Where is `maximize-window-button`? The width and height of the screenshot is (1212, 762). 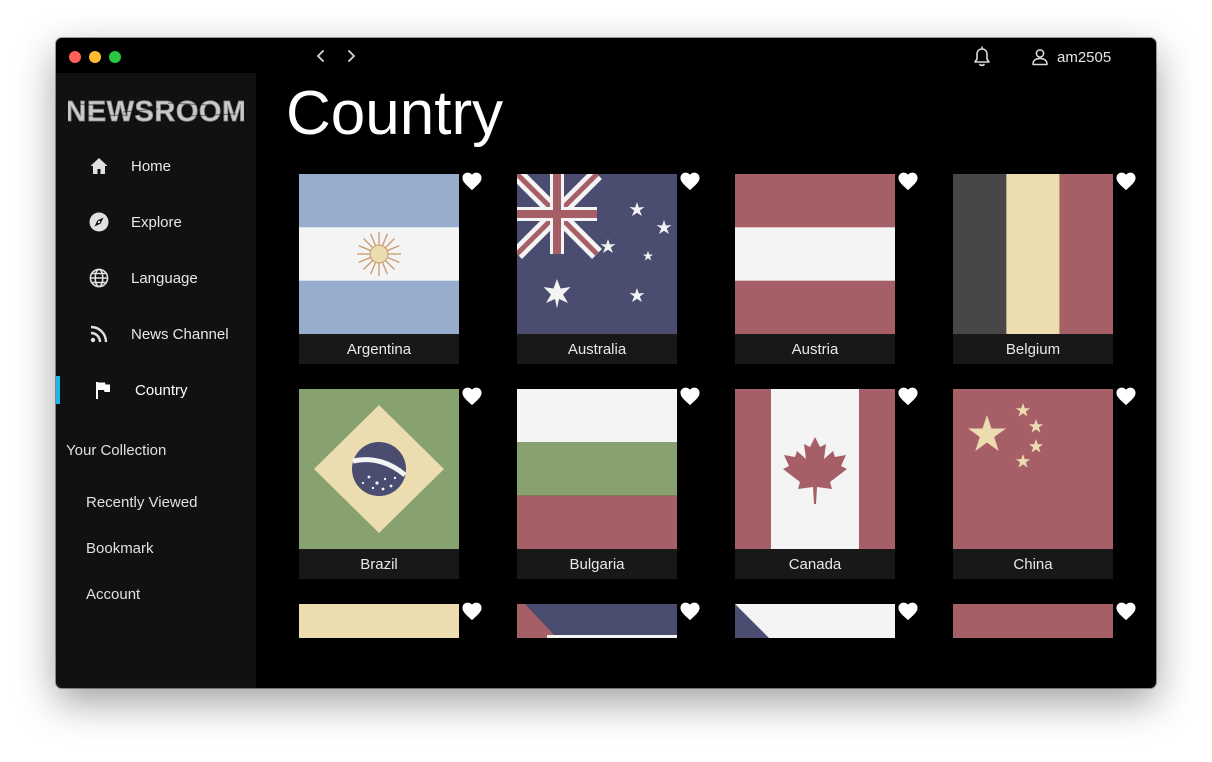 maximize-window-button is located at coordinates (115, 57).